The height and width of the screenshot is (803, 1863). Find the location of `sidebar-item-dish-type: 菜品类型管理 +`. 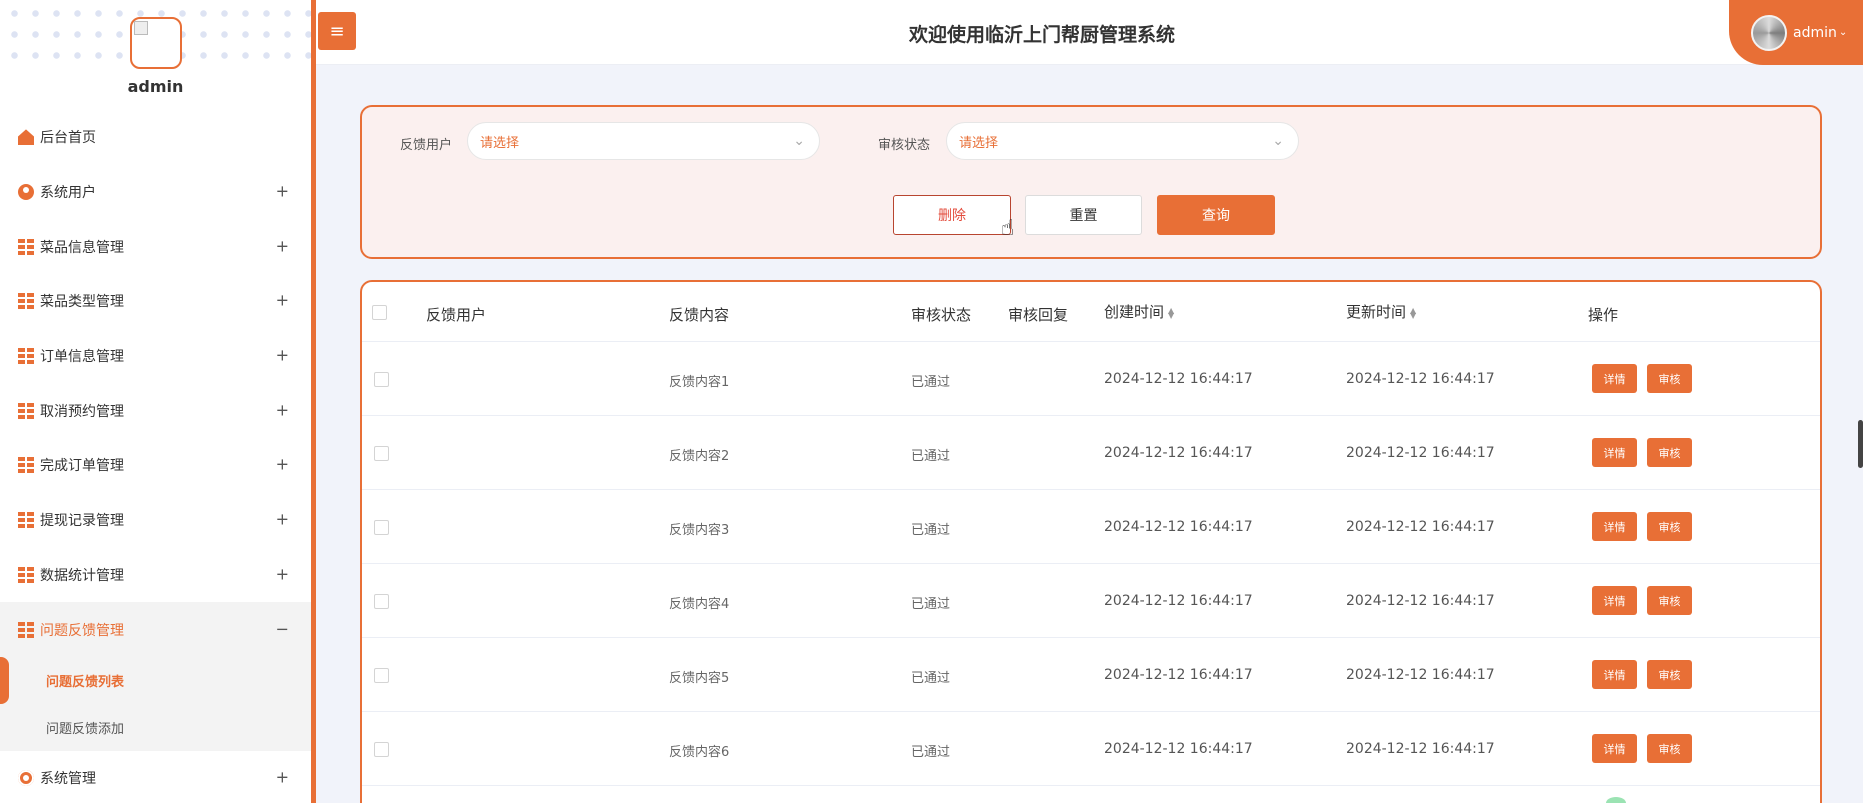

sidebar-item-dish-type: 菜品类型管理 + is located at coordinates (155, 301).